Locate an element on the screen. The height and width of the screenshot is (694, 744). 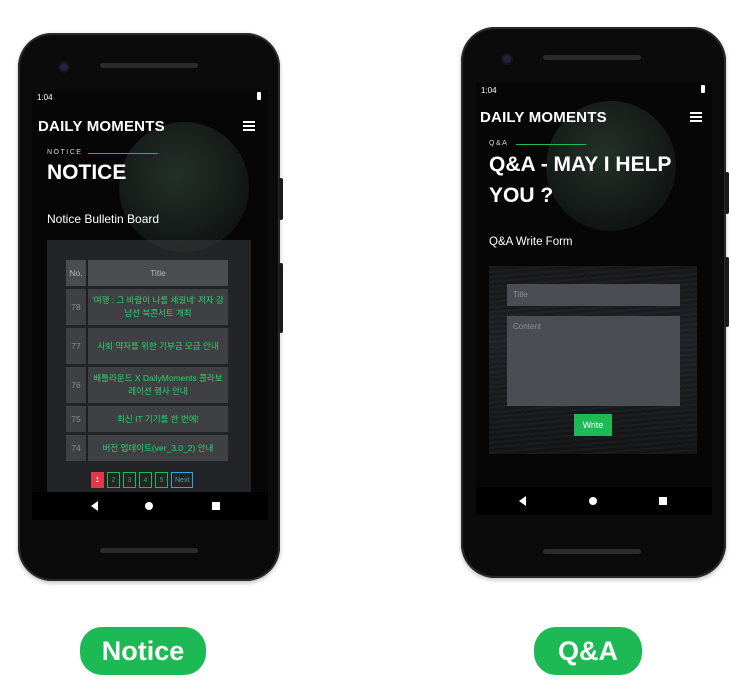
section-kicker: NOTICE is located at coordinates (65, 152).